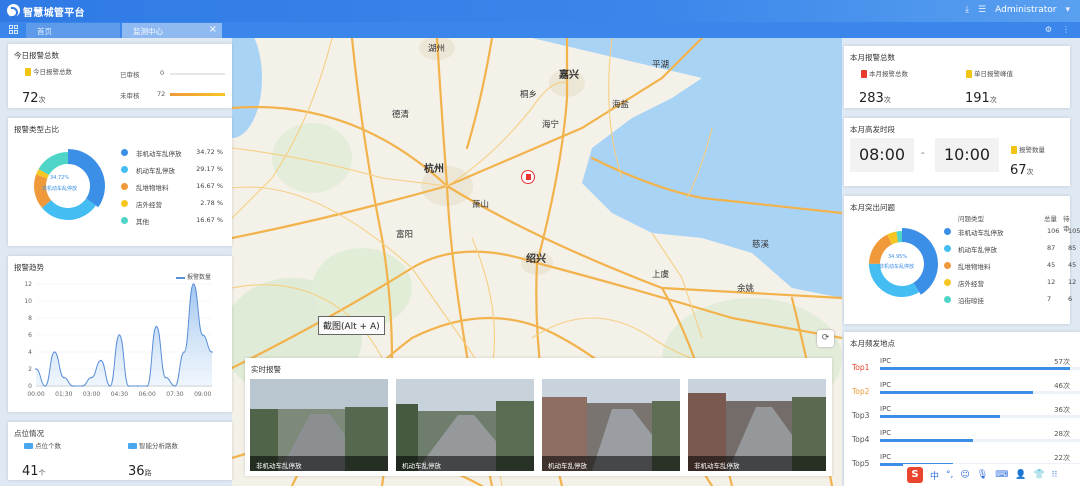 The width and height of the screenshot is (1080, 486). What do you see at coordinates (197, 94) in the screenshot?
I see `unreviewed-bar` at bounding box center [197, 94].